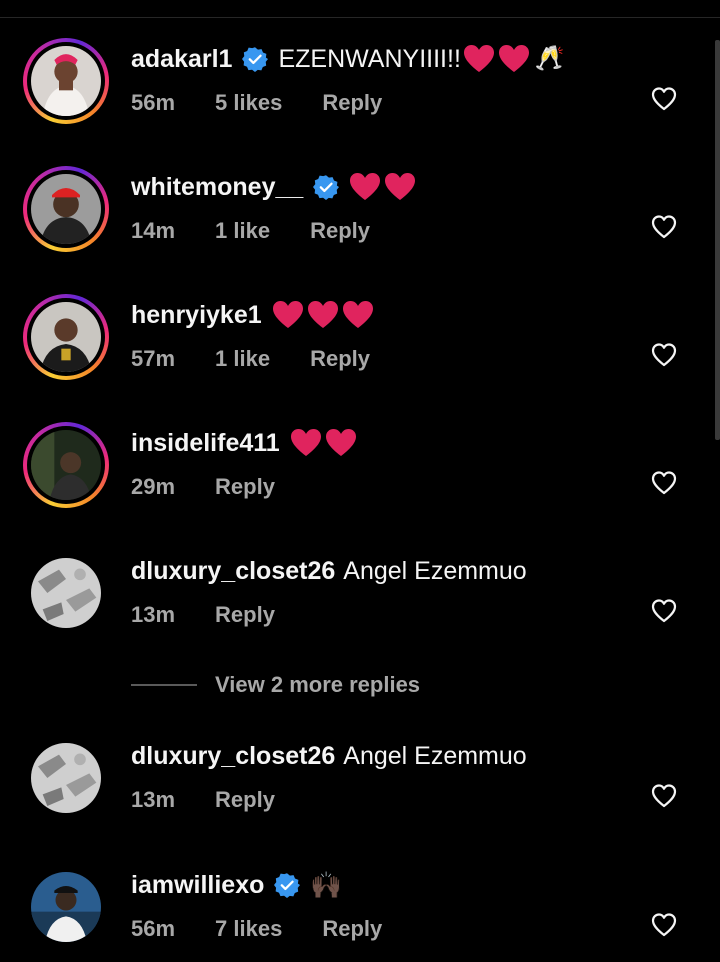 The width and height of the screenshot is (720, 962). Describe the element at coordinates (164, 685) in the screenshot. I see `replies-divider` at that location.